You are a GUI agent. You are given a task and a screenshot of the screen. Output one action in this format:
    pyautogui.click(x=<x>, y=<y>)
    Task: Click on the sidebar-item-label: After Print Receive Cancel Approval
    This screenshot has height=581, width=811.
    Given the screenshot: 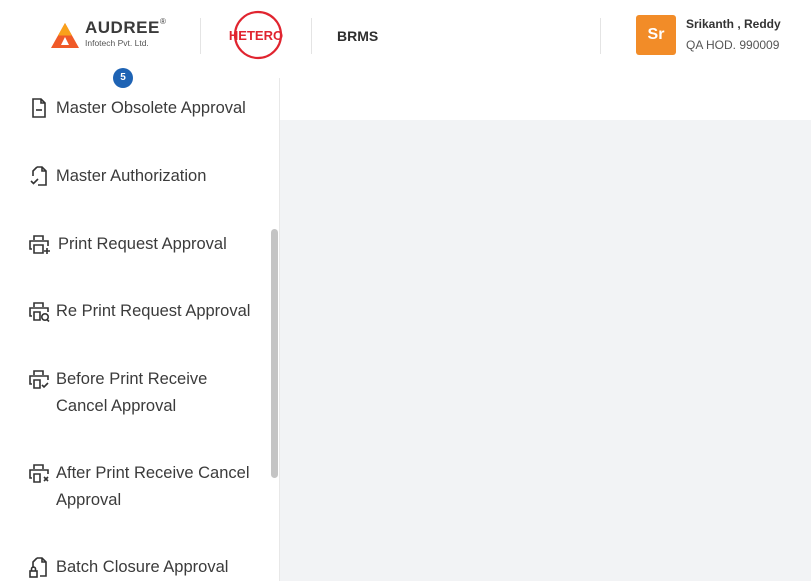 What is the action you would take?
    pyautogui.click(x=153, y=486)
    